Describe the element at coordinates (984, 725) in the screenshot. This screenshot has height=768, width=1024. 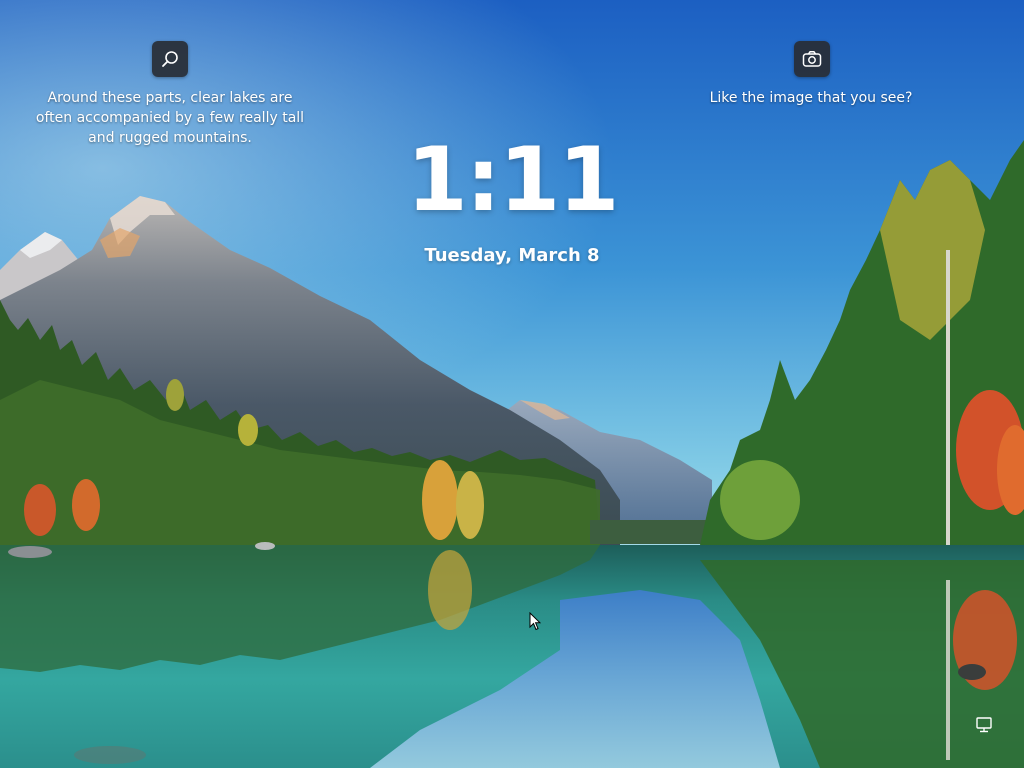
I see `network-icon` at that location.